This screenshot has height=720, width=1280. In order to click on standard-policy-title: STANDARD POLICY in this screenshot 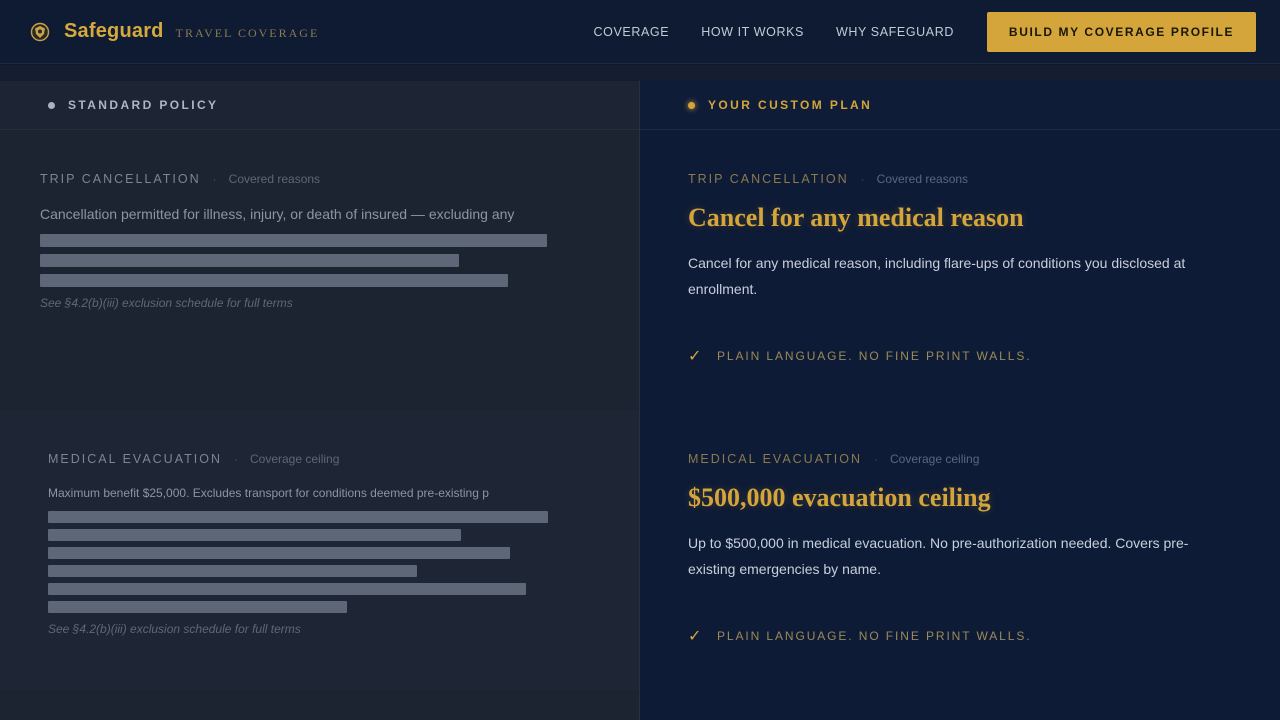, I will do `click(143, 105)`.